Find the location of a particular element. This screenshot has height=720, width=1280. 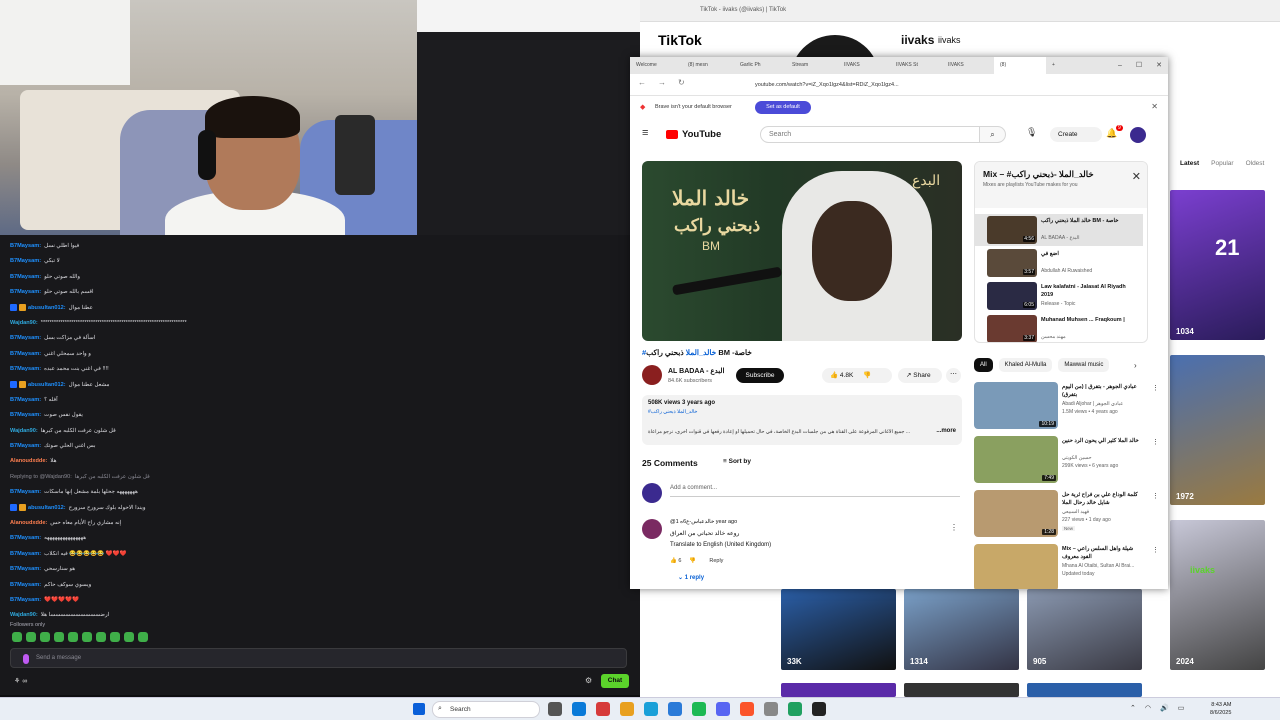

browser-tab: (8) mesn is located at coordinates (708, 65).